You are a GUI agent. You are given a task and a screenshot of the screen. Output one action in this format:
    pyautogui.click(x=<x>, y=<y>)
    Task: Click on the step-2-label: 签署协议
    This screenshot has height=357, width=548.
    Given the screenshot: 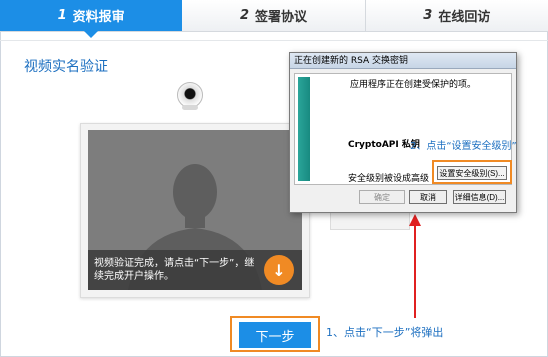 What is the action you would take?
    pyautogui.click(x=281, y=17)
    